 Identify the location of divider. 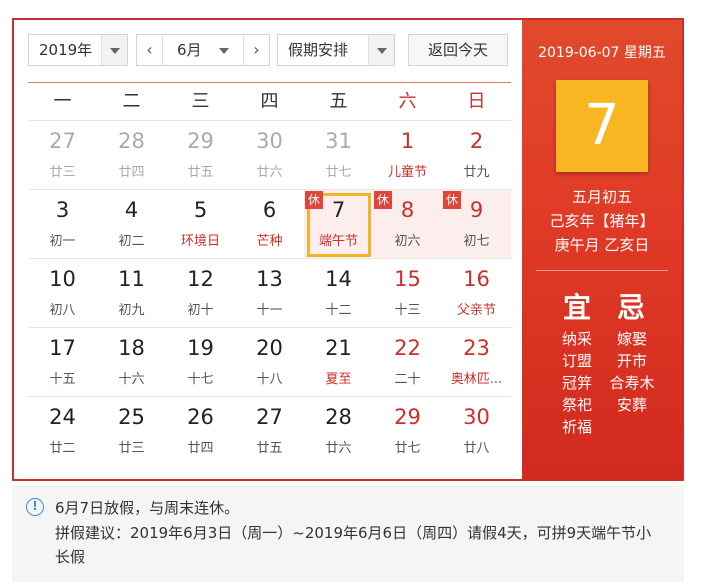
(602, 270).